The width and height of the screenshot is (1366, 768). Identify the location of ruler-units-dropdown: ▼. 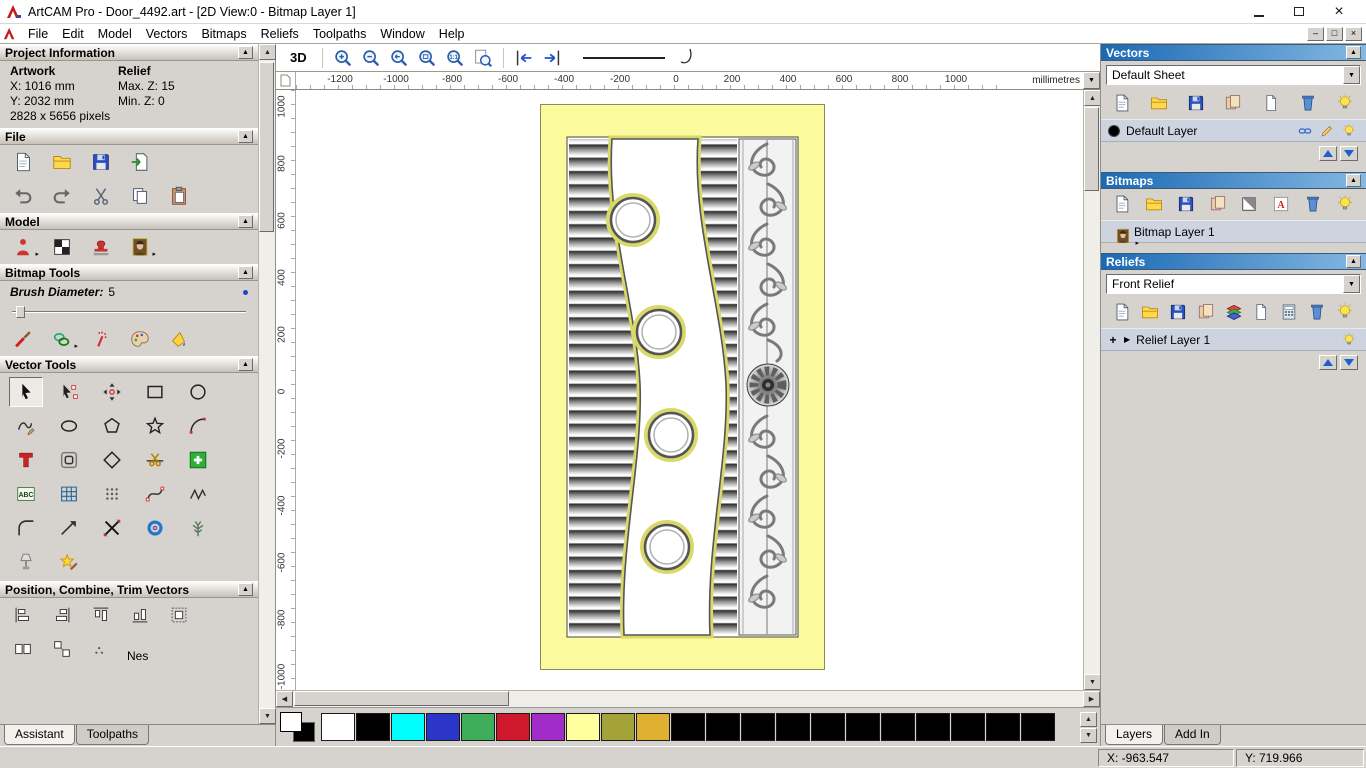
(1091, 80).